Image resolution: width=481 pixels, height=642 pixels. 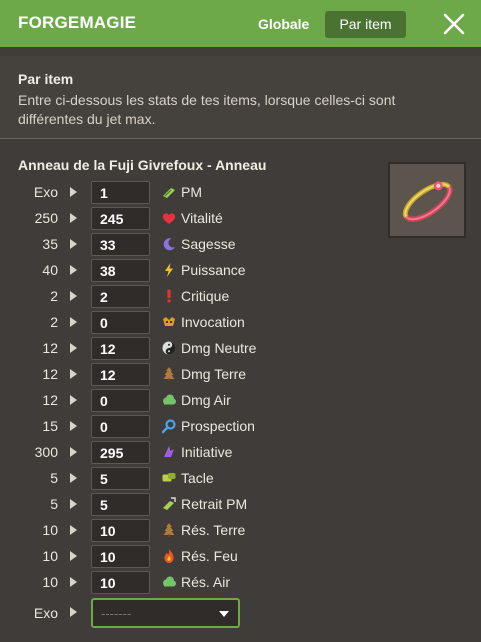 I want to click on stat-max-value: Exo, so click(x=45, y=192).